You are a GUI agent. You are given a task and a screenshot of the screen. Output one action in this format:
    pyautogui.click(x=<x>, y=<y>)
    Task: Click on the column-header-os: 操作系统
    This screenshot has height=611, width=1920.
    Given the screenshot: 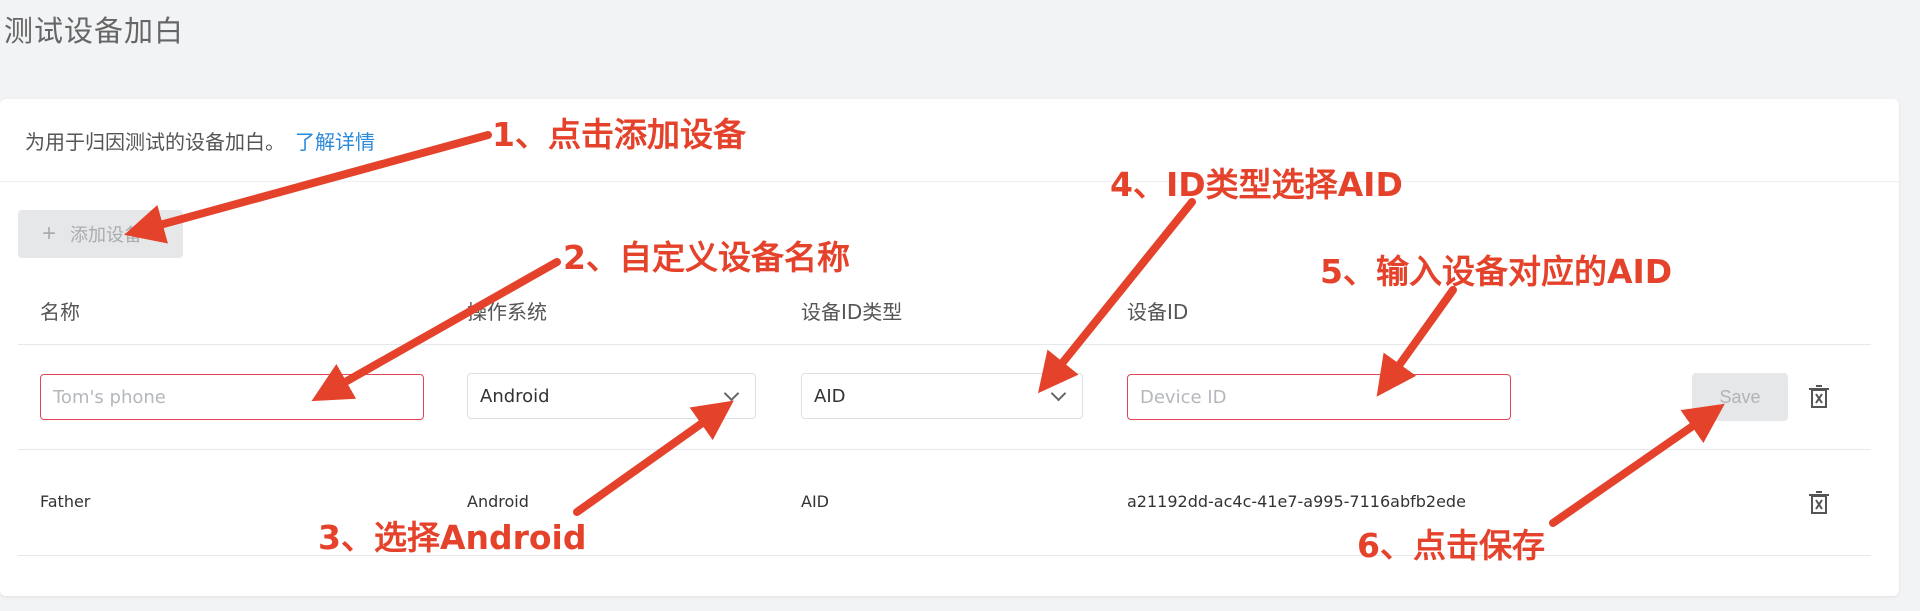 What is the action you would take?
    pyautogui.click(x=507, y=312)
    